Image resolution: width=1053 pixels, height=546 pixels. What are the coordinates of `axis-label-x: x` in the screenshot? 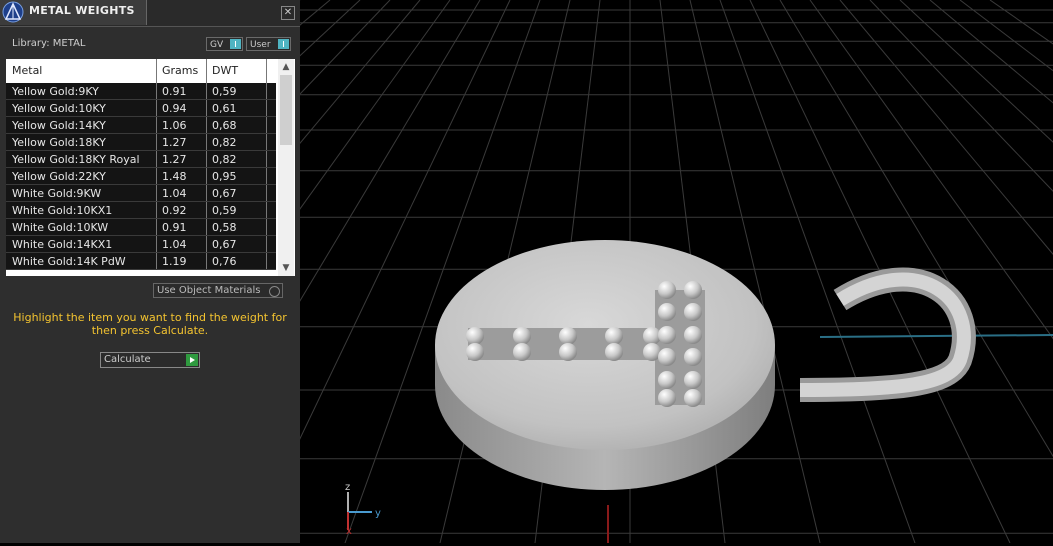 It's located at (349, 531).